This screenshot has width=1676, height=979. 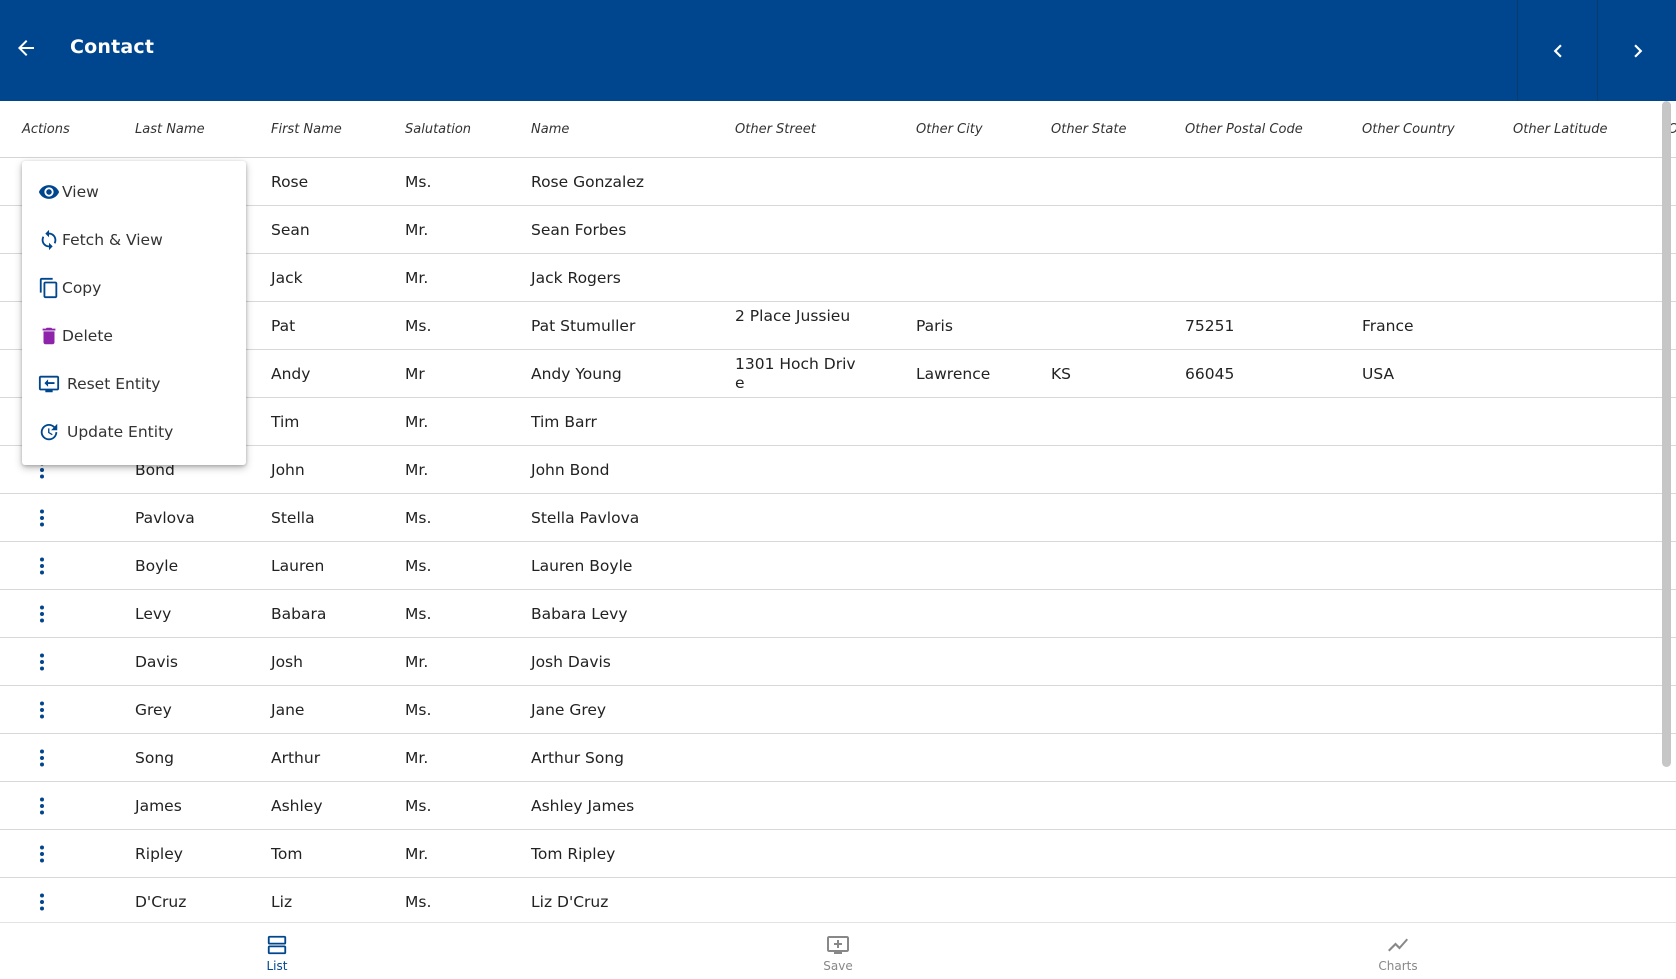 What do you see at coordinates (579, 614) in the screenshot?
I see `cell-name: Babara Levy` at bounding box center [579, 614].